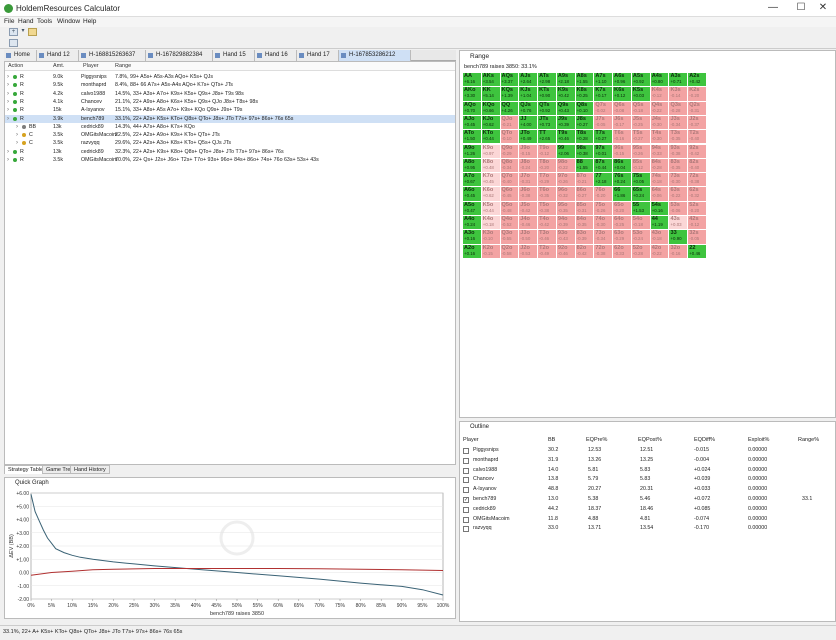 Image resolution: width=836 pixels, height=640 pixels. What do you see at coordinates (647, 451) in the screenshot?
I see `outline-row: Piggysnips 30.2 12.53 12.51 -0.015 0.00000` at bounding box center [647, 451].